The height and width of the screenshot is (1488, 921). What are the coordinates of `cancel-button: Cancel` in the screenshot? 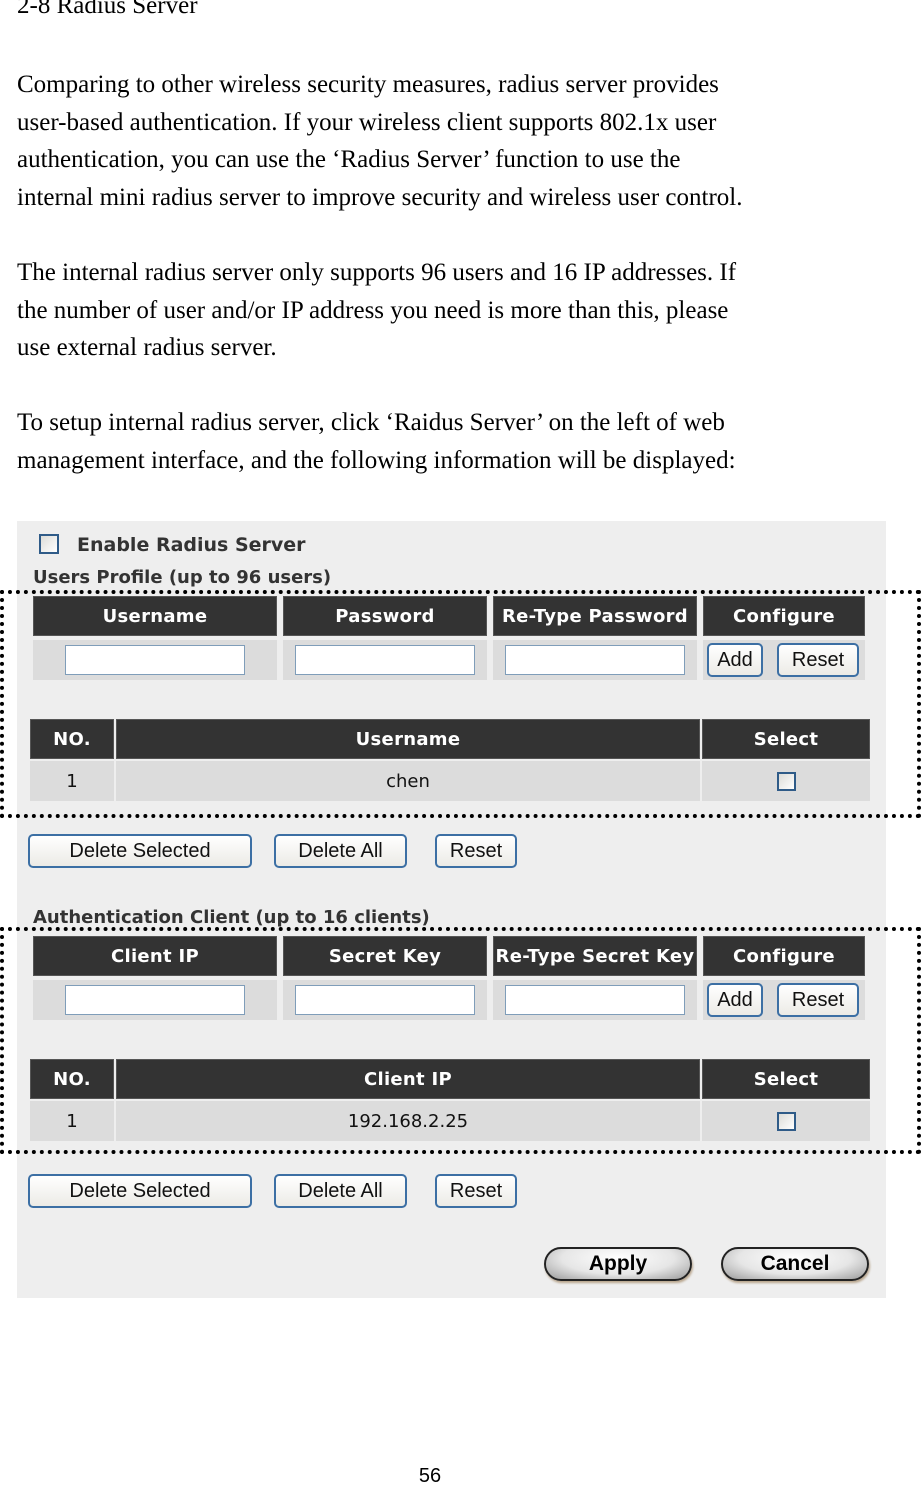 It's located at (795, 1264).